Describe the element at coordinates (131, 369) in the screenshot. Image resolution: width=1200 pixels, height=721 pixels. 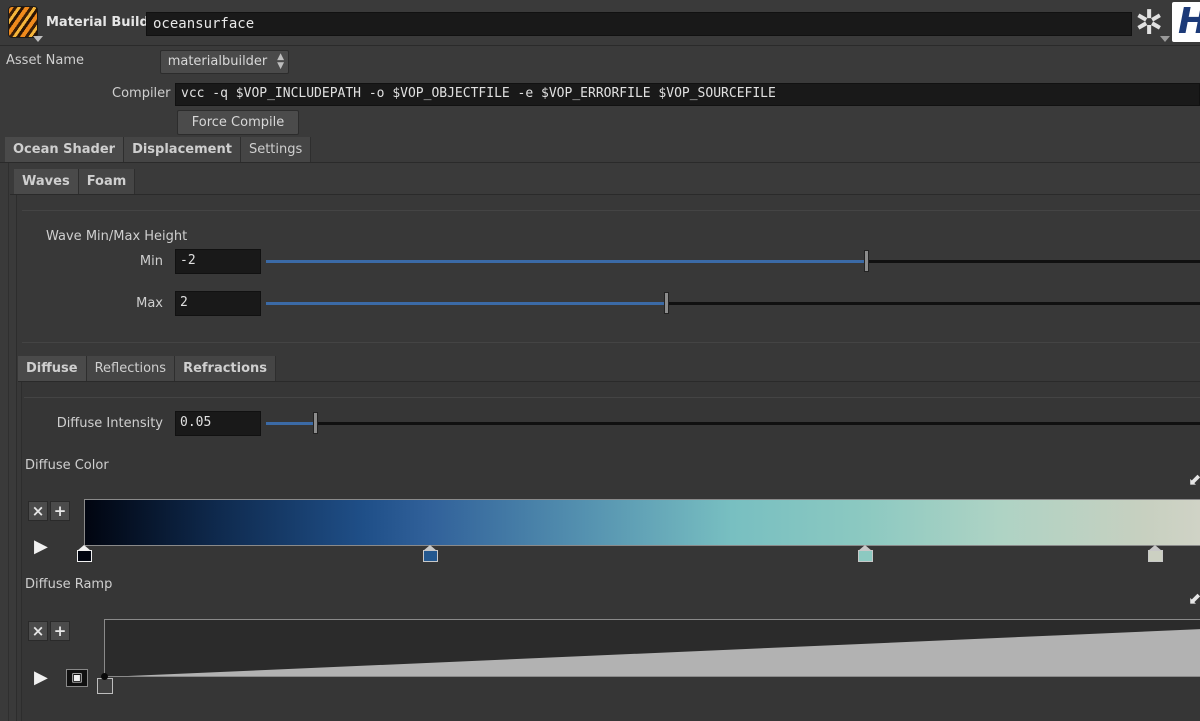
I see `tab-reflections: Reflections` at that location.